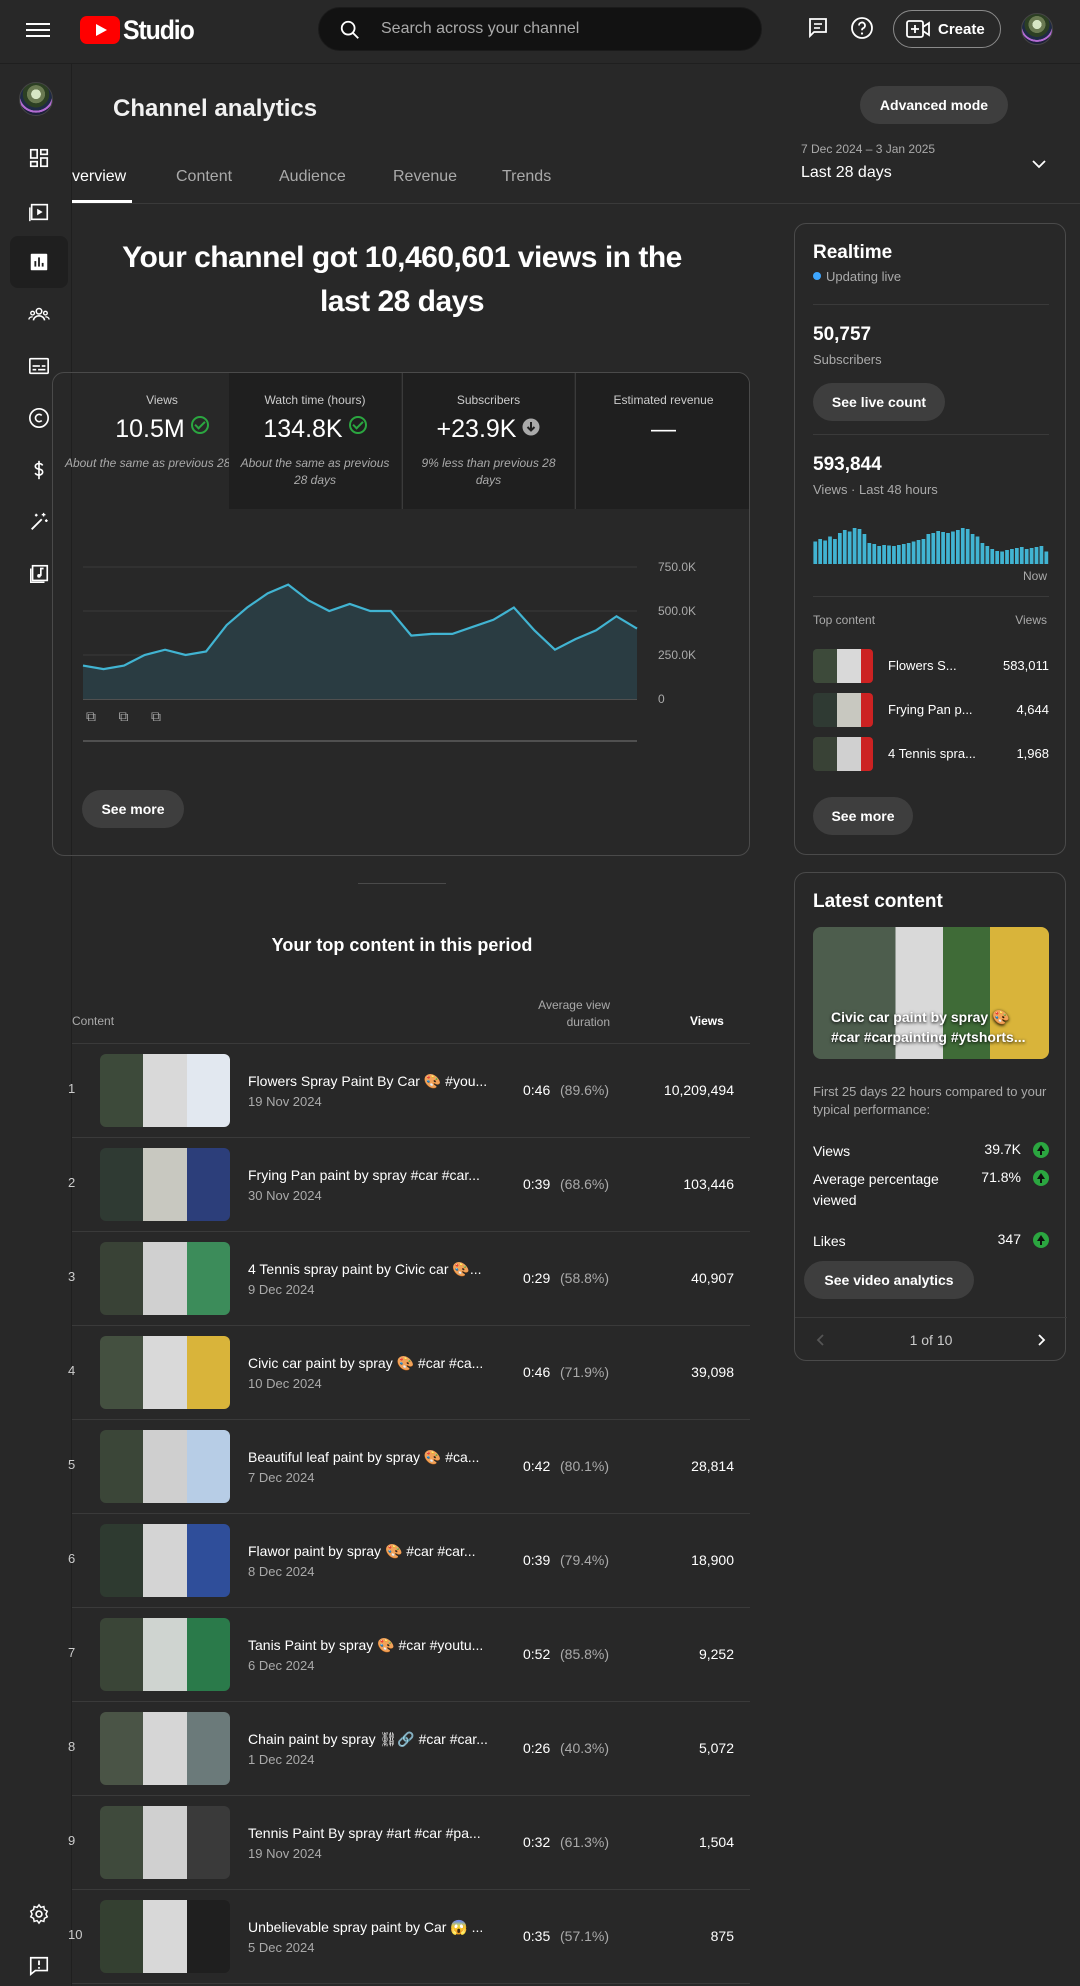 The width and height of the screenshot is (1080, 1986). Describe the element at coordinates (425, 177) in the screenshot. I see `tab-revenue: Revenue` at that location.